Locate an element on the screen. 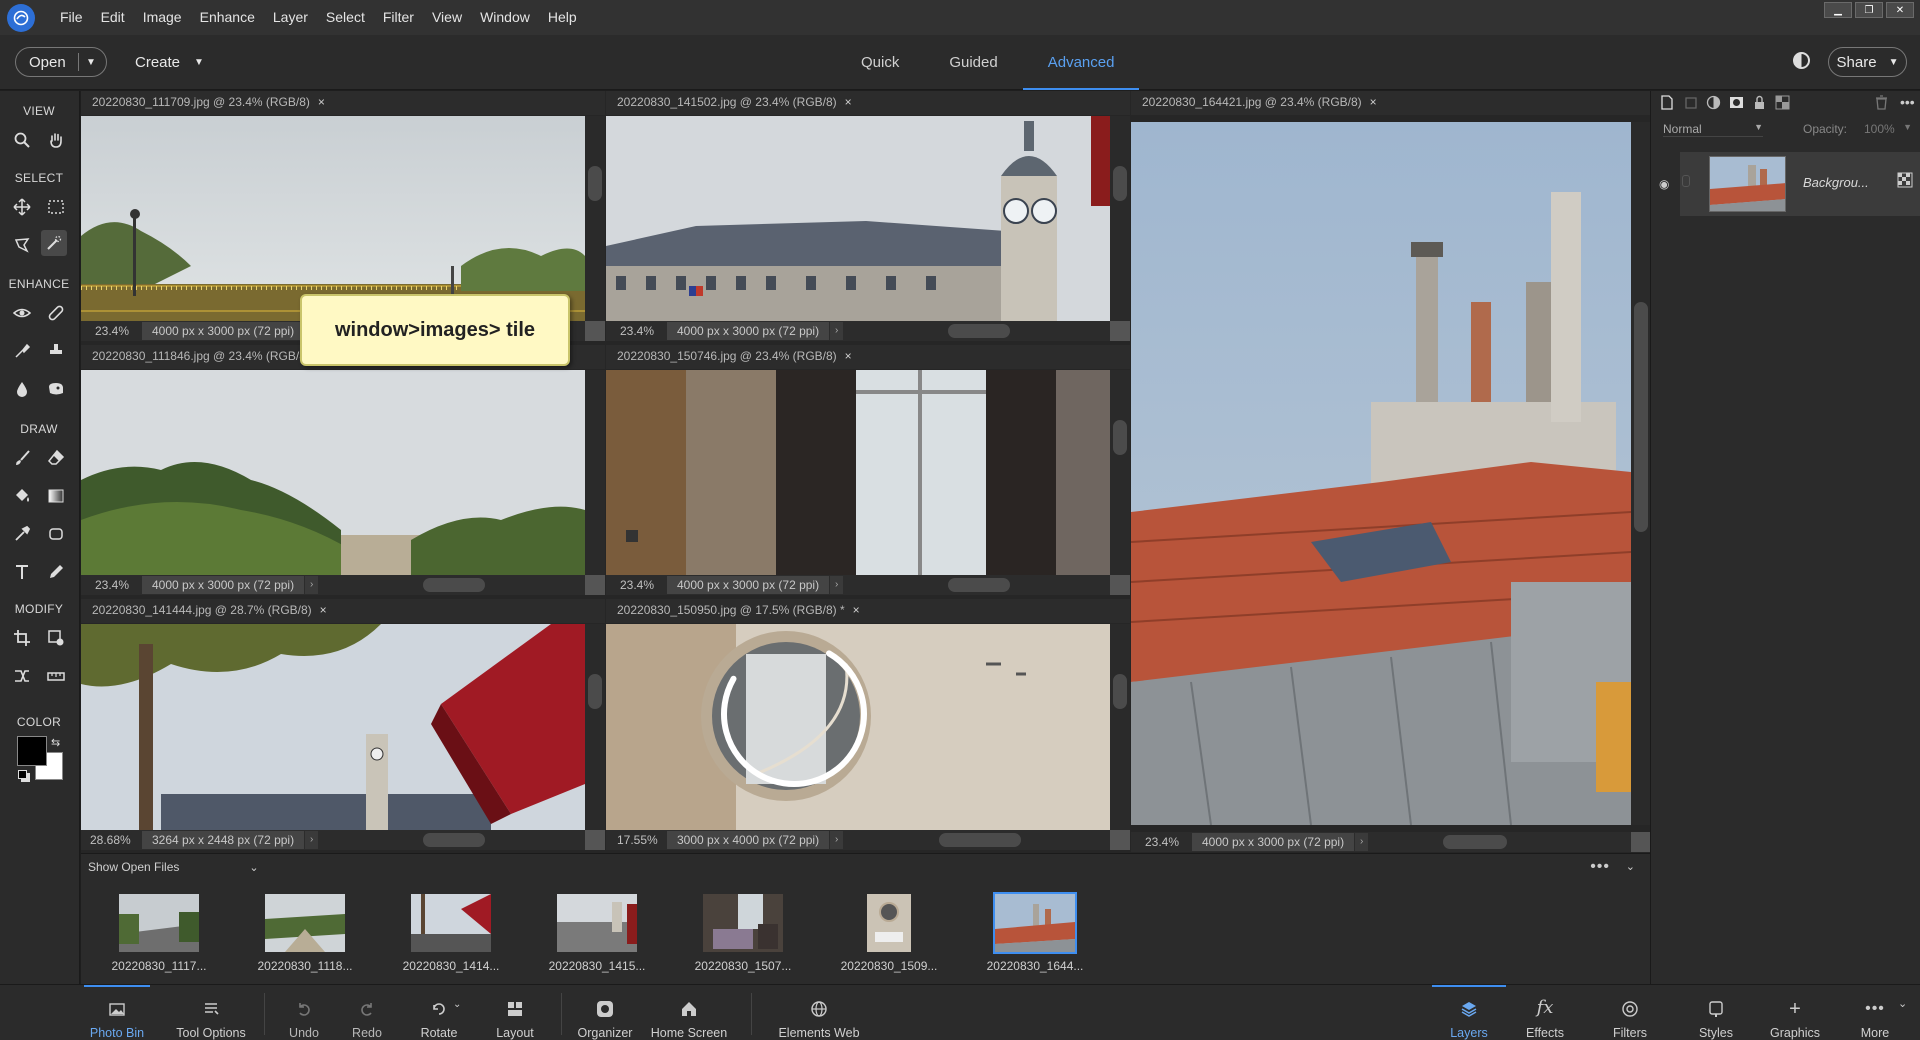 The width and height of the screenshot is (1920, 1040). brush-tool-icon is located at coordinates (22, 458).